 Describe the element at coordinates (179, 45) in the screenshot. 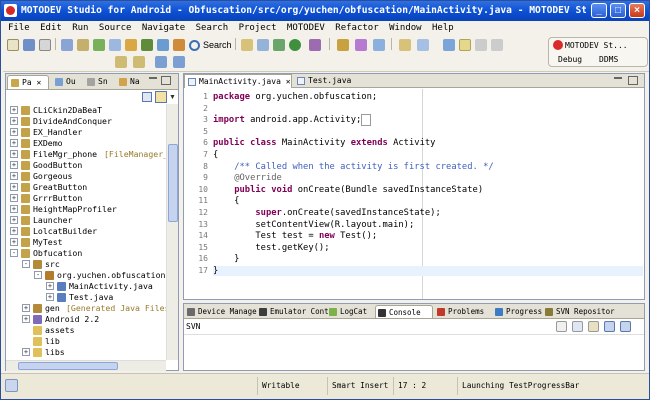

I see `lint-icon` at that location.